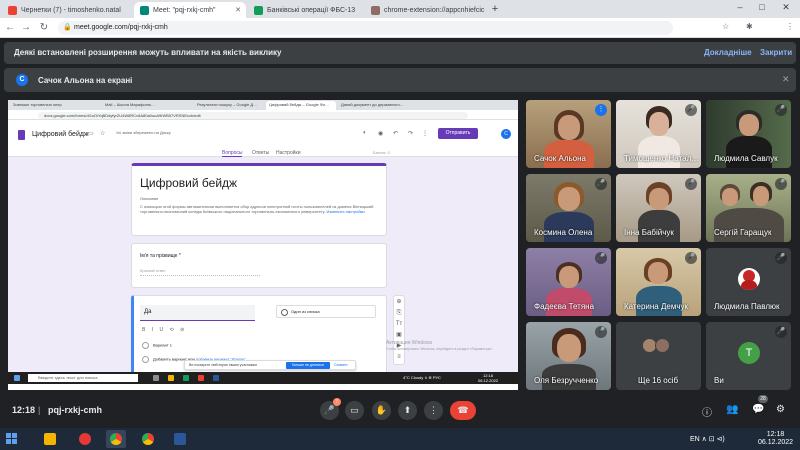  What do you see at coordinates (560, 158) in the screenshot?
I see `participant-name: Сачок Альона` at bounding box center [560, 158].